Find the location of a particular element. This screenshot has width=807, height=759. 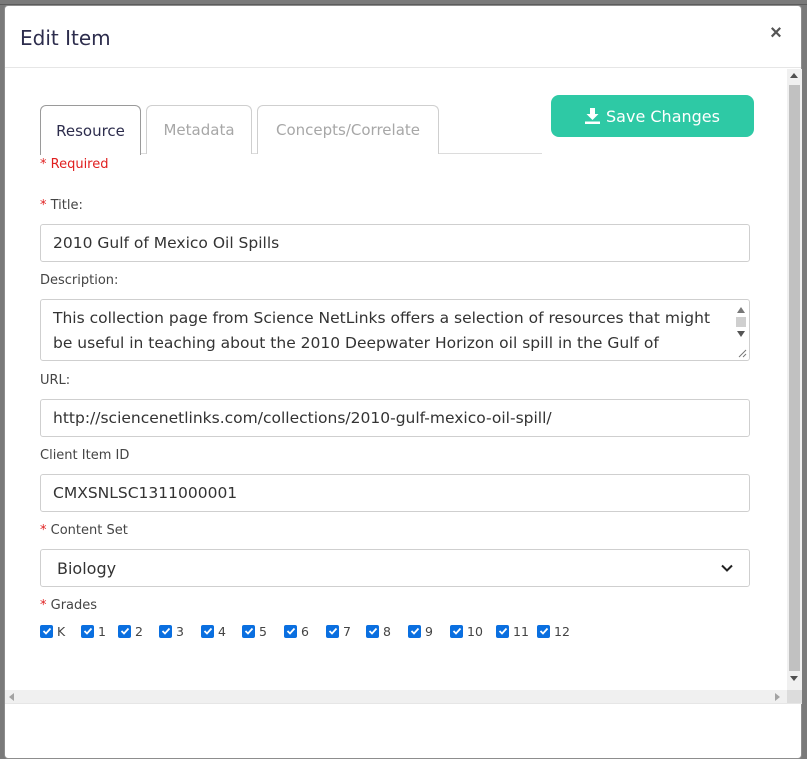

modal-header: Edit Item × is located at coordinates (403, 37).